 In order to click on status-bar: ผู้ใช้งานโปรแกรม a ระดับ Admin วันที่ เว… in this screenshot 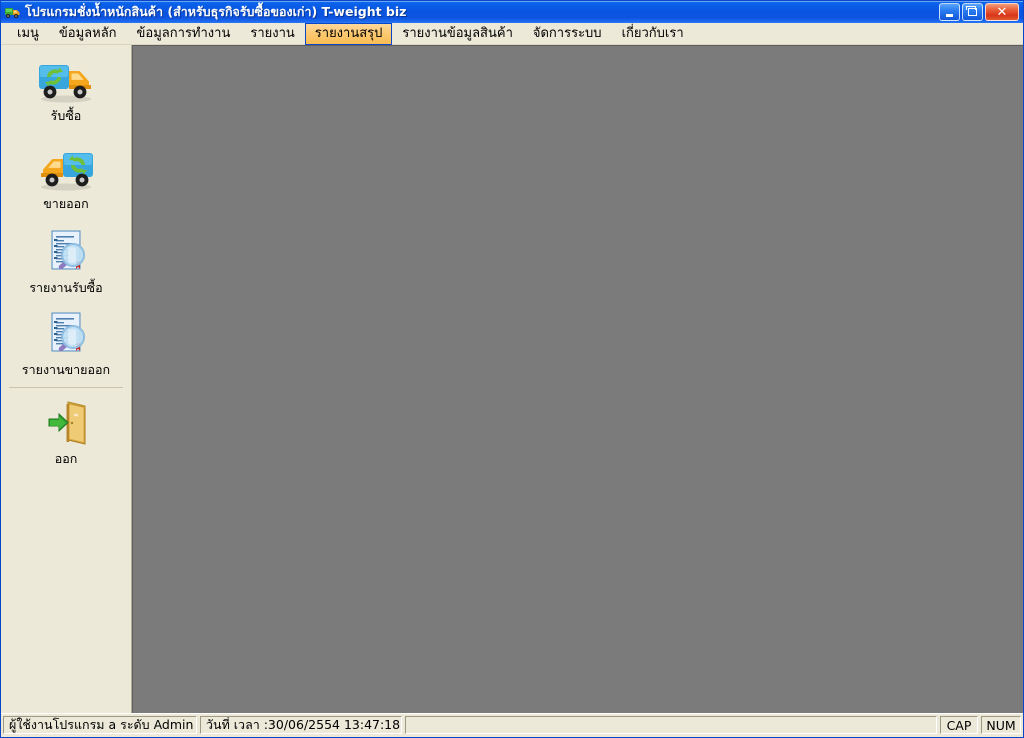, I will do `click(512, 725)`.